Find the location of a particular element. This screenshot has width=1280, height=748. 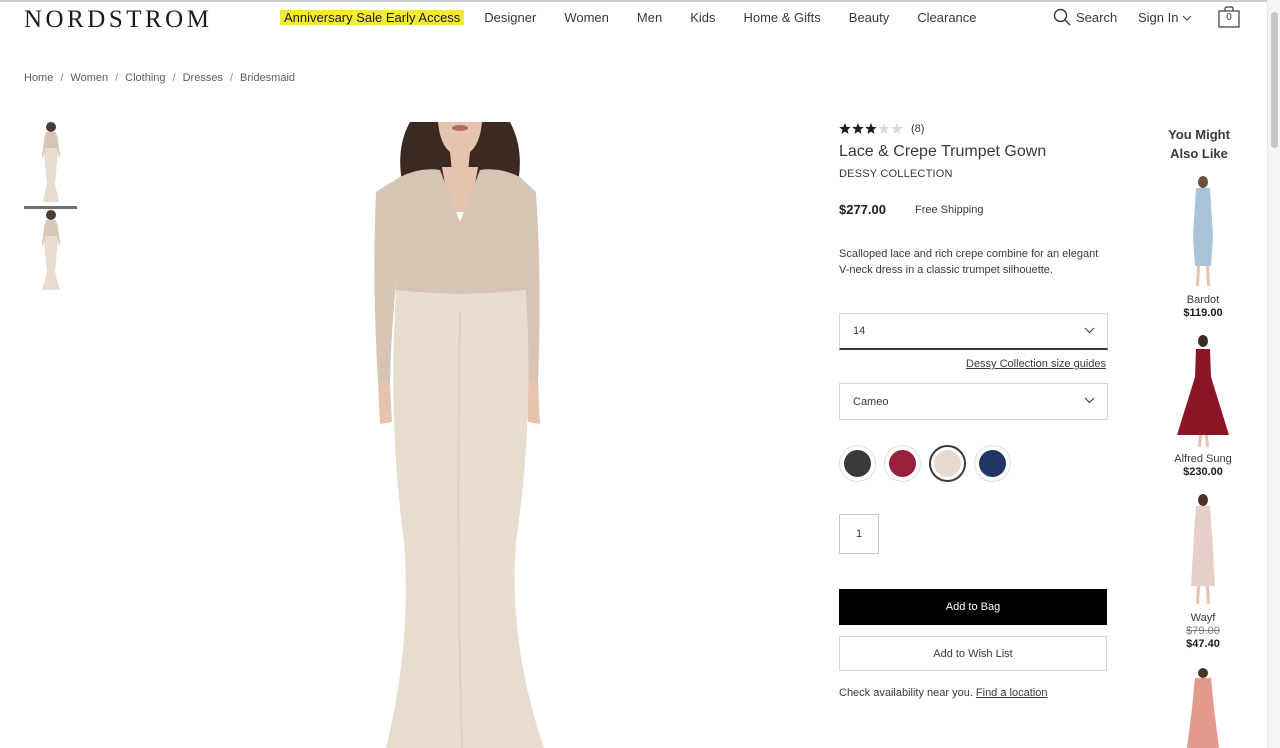

recommendation-item: Bardot $119.00 is located at coordinates (1203, 247).